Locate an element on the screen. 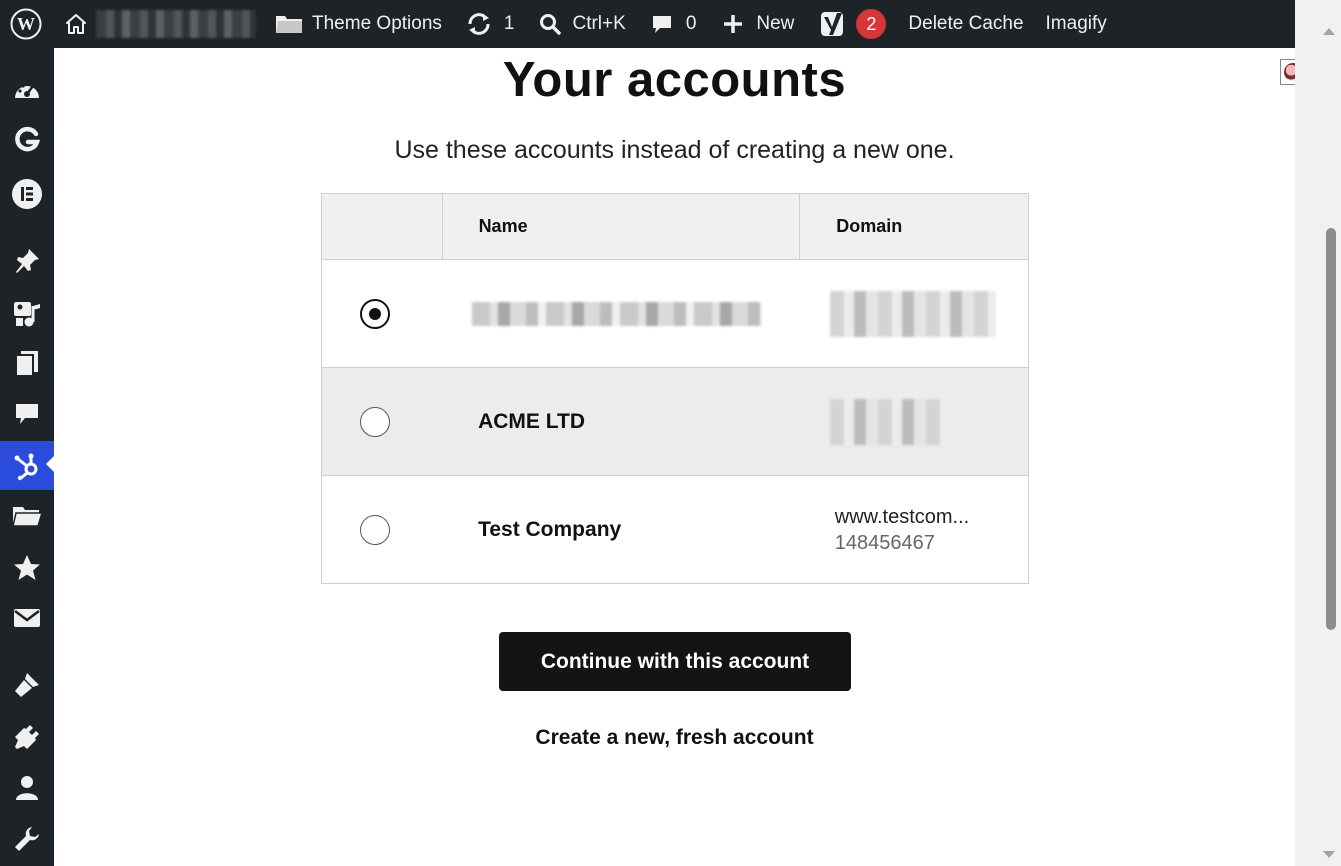 The image size is (1341, 866). comment-icon is located at coordinates (662, 24).